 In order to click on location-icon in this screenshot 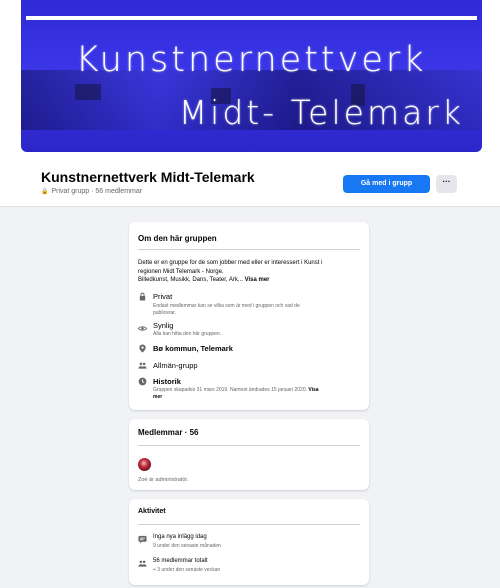, I will do `click(142, 348)`.